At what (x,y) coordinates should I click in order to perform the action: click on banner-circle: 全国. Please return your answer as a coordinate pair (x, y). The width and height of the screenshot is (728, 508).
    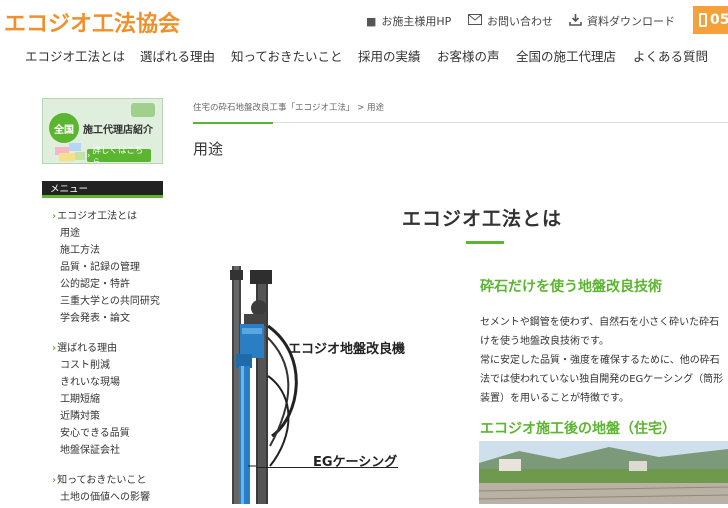
    Looking at the image, I should click on (64, 128).